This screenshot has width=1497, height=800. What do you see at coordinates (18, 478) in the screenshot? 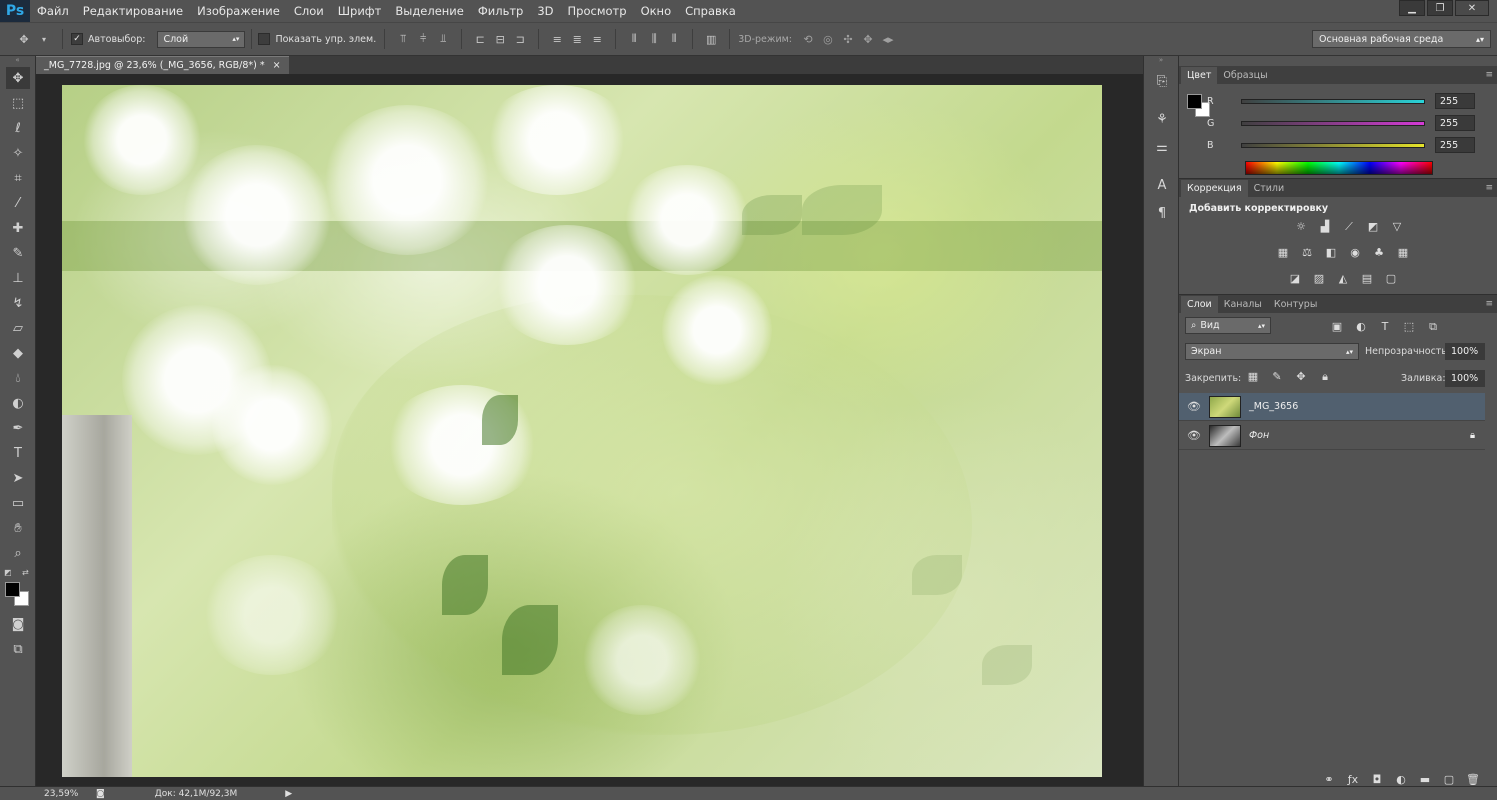
I see `path-selection-tool-icon: ➤` at bounding box center [18, 478].